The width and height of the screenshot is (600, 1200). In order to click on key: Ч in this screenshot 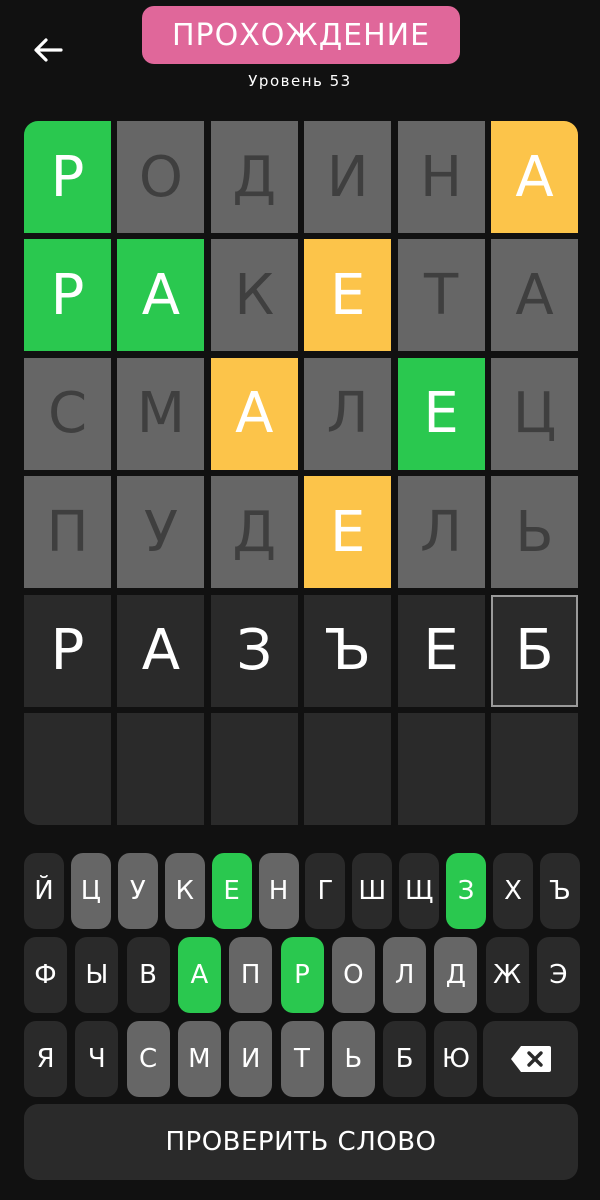, I will do `click(97, 1059)`.